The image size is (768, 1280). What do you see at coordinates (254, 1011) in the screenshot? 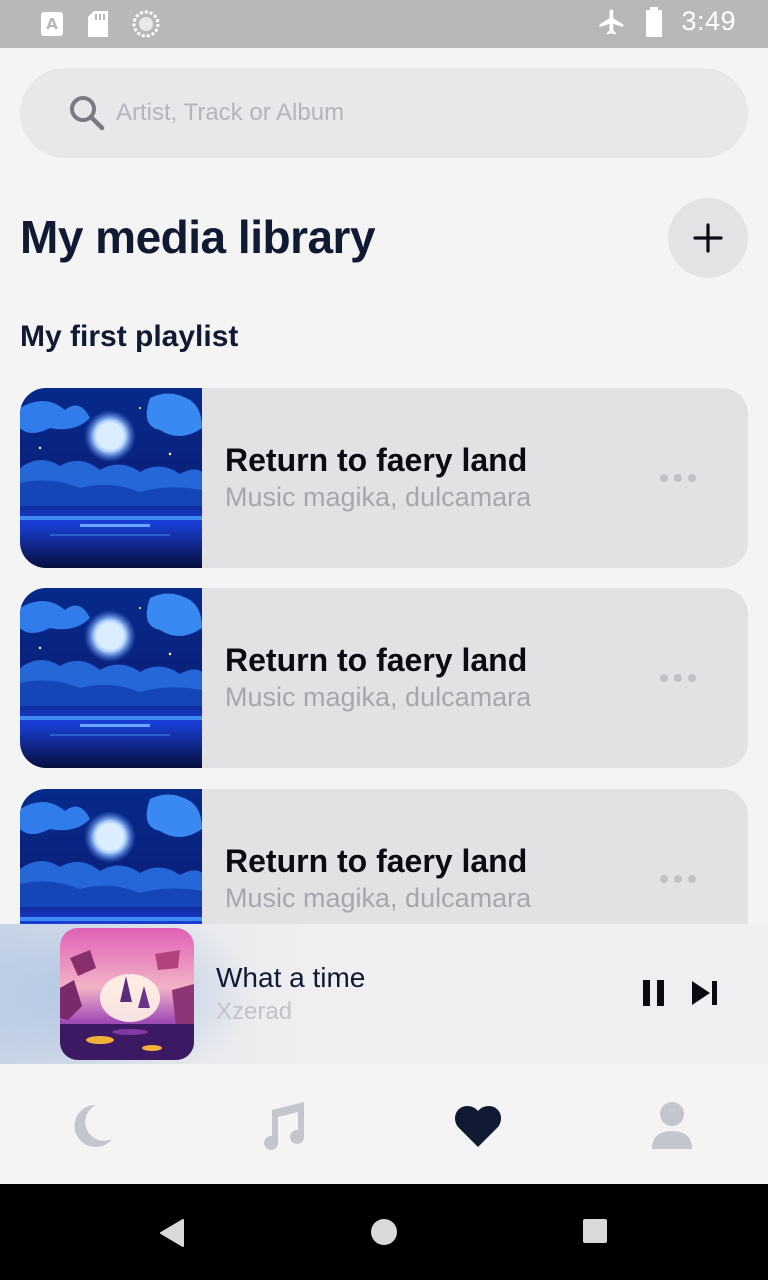
I see `now-playing-artist: Xzerad` at bounding box center [254, 1011].